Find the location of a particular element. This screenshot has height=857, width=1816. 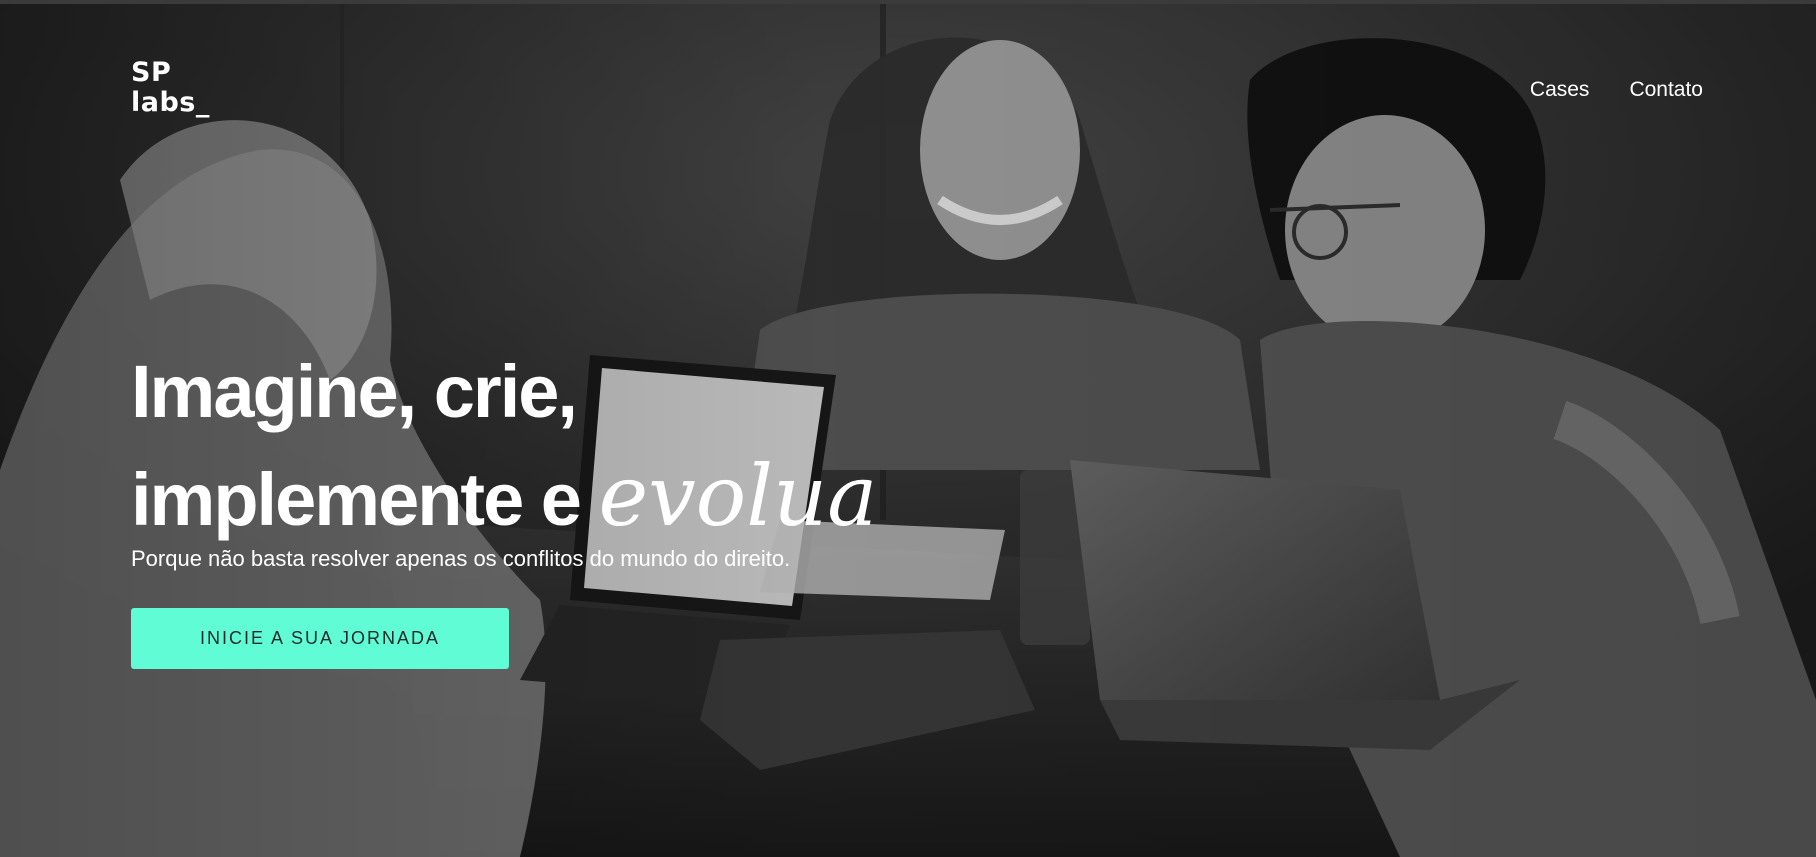

nav-link-cases: Cases is located at coordinates (1560, 90).